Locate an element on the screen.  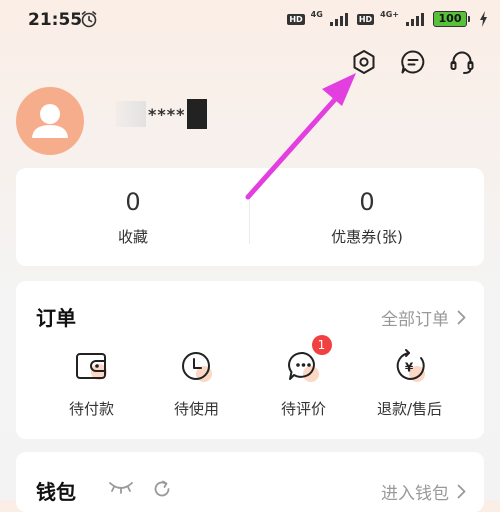
username: **** is located at coordinates (162, 114).